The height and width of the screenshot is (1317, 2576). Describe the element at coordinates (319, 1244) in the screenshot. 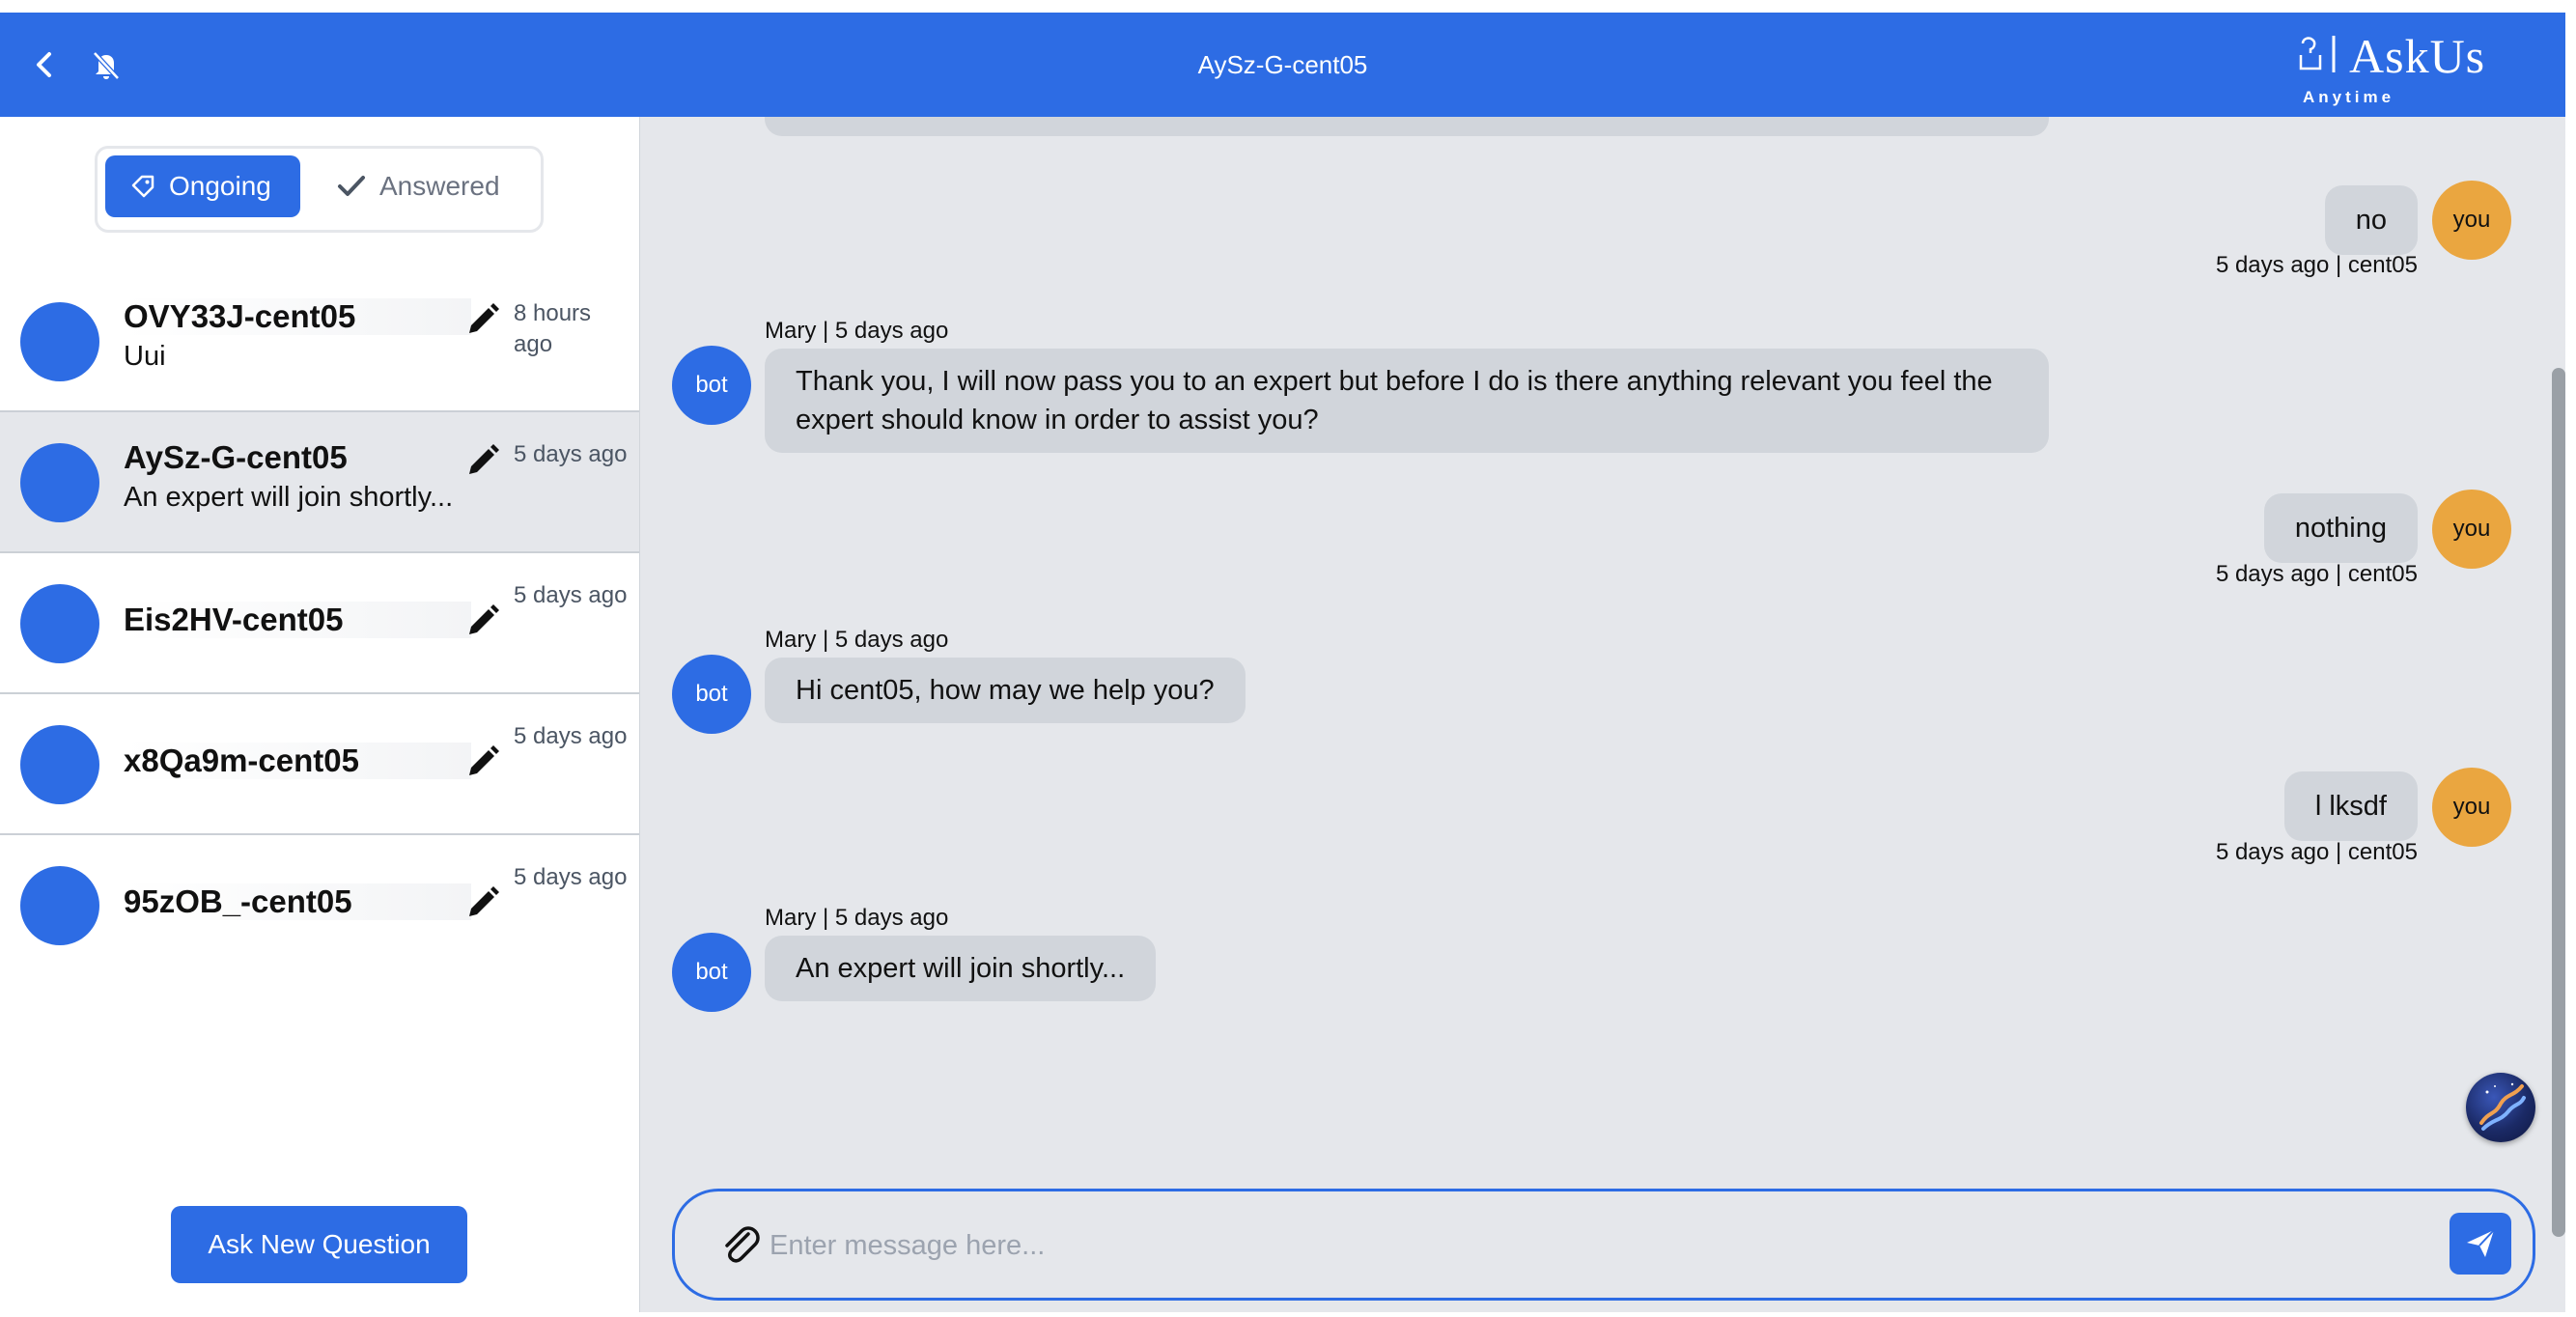

I see `ask-new-question-button: Ask New Question` at that location.